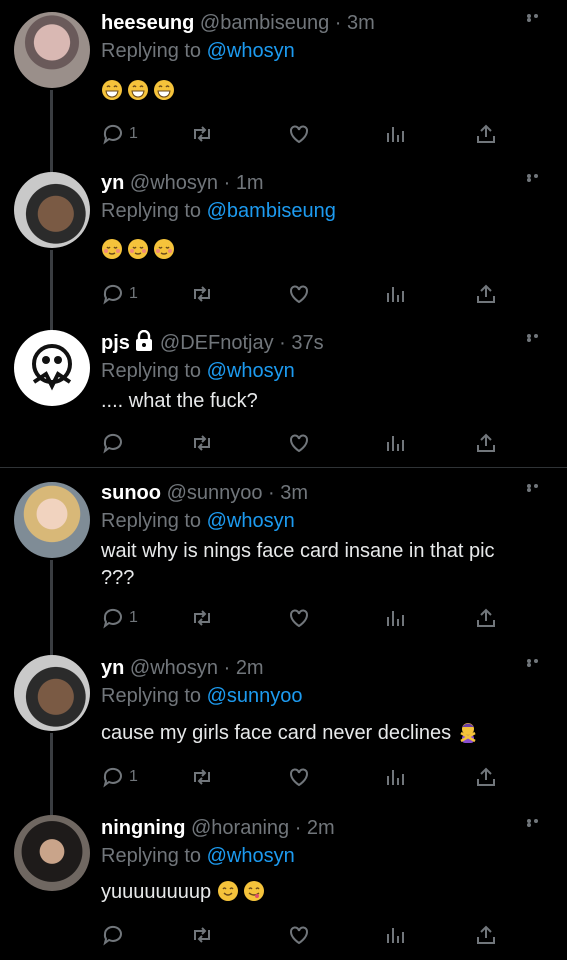 Image resolution: width=567 pixels, height=960 pixels. Describe the element at coordinates (255, 696) in the screenshot. I see `mention-link: @sunnyoo` at that location.